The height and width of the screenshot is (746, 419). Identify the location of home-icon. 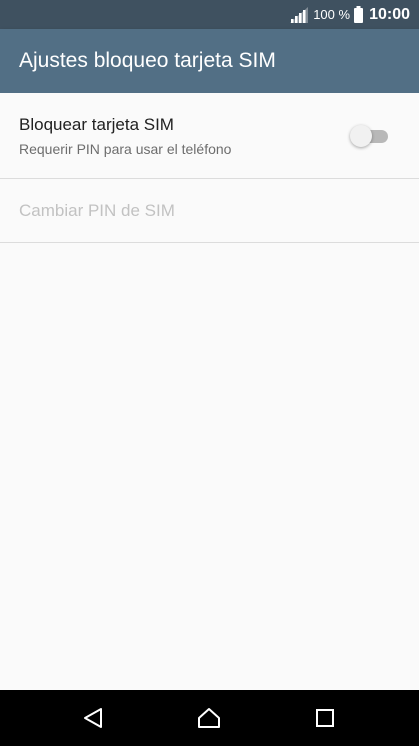
(209, 718).